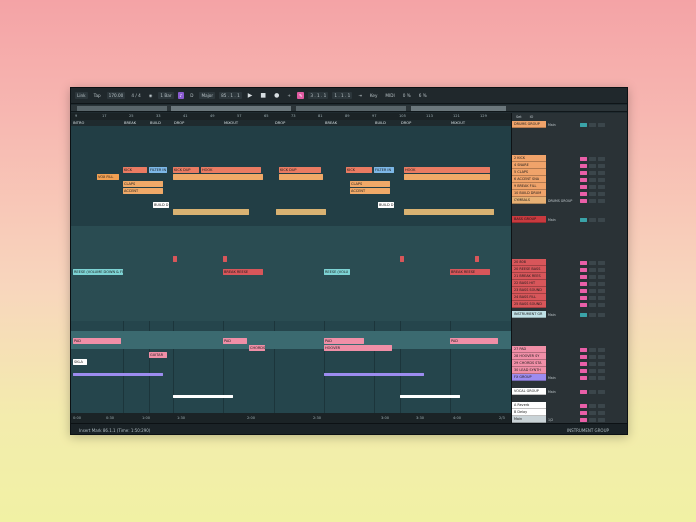 The height and width of the screenshot is (522, 696). Describe the element at coordinates (358, 348) in the screenshot. I see `clip-hoover: HOOVER` at that location.